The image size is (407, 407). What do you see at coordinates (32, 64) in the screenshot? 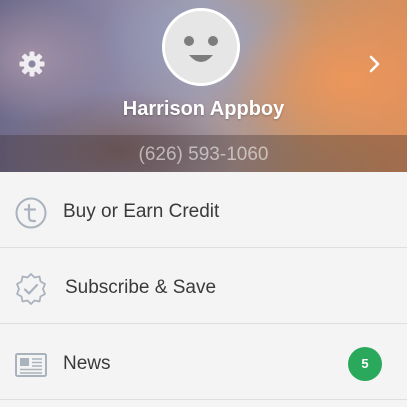
I see `gear-icon` at bounding box center [32, 64].